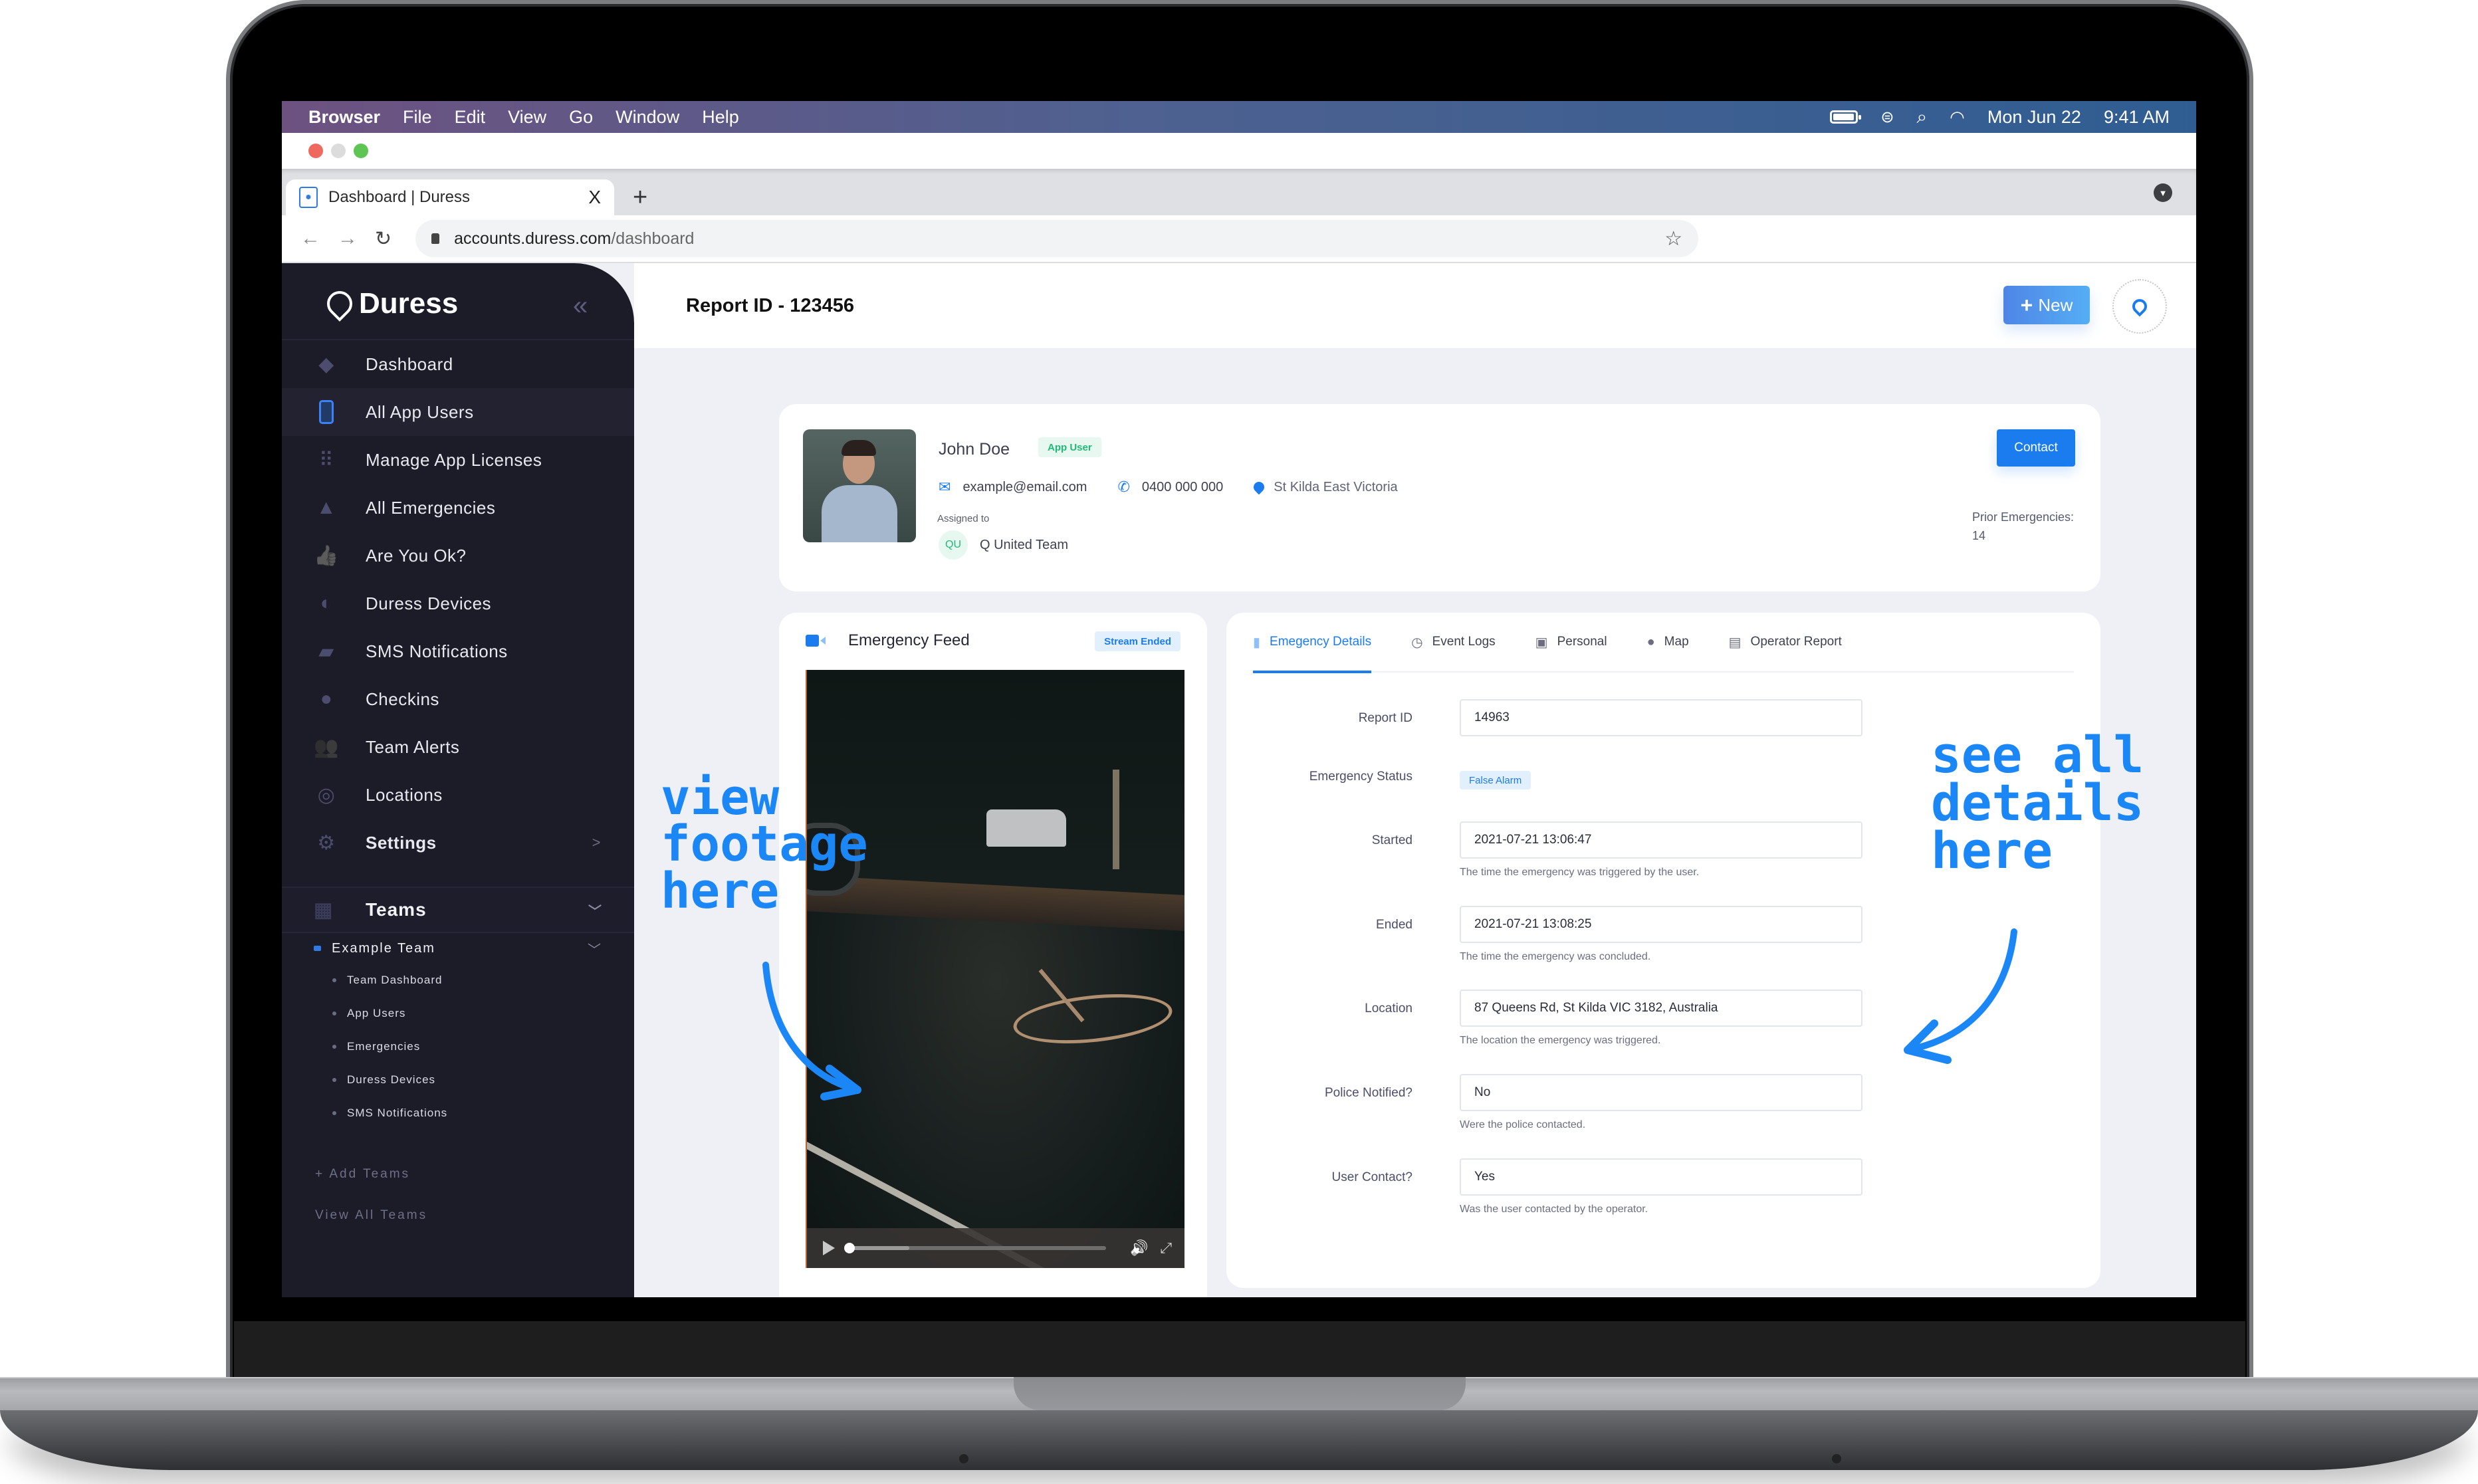 This screenshot has height=1484, width=2478. Describe the element at coordinates (2139, 306) in the screenshot. I see `account-avatar-button` at that location.